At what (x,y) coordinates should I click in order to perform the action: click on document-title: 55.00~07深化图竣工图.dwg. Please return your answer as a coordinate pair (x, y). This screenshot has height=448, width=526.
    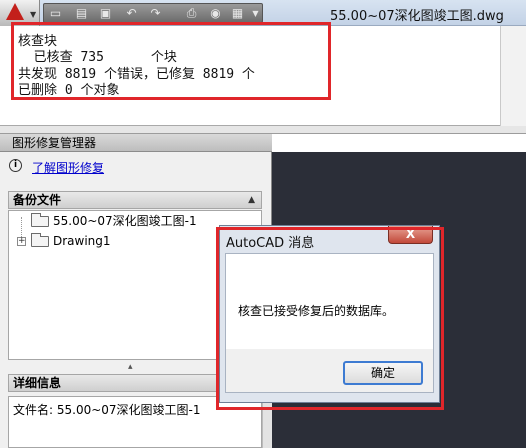
    Looking at the image, I should click on (417, 16).